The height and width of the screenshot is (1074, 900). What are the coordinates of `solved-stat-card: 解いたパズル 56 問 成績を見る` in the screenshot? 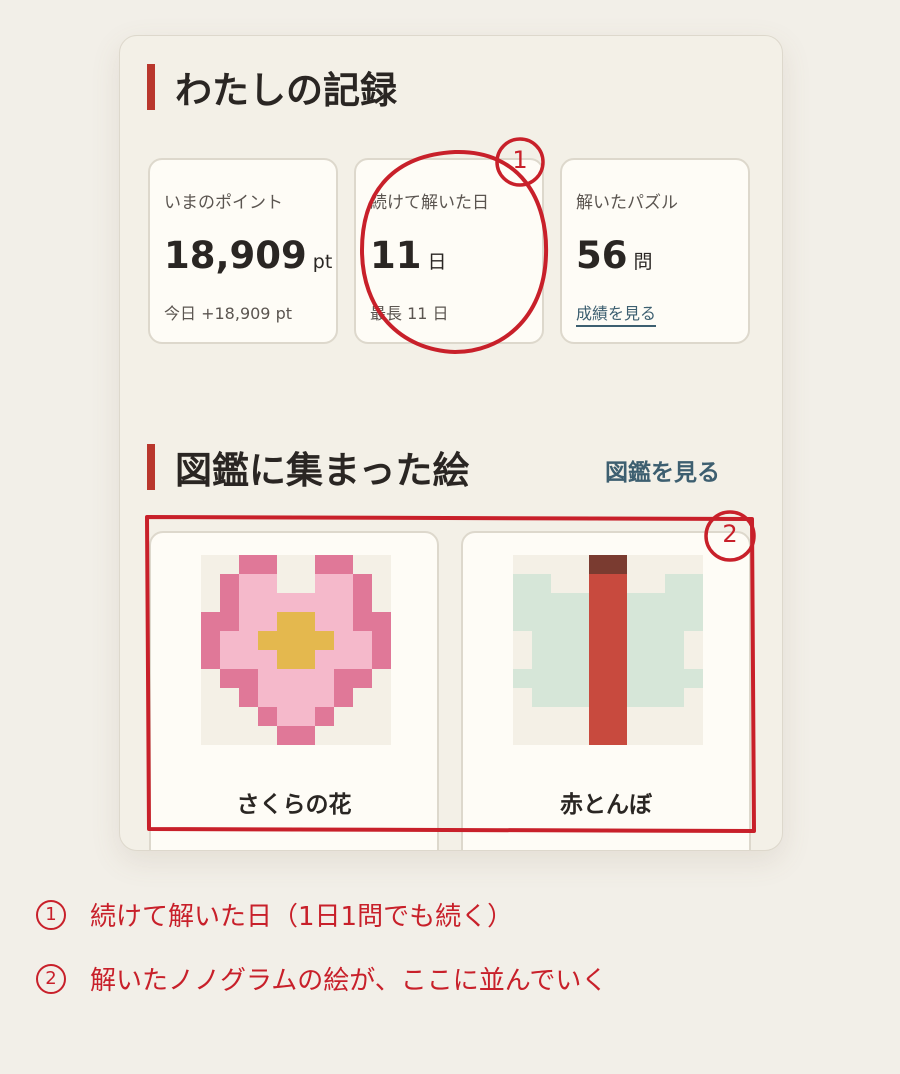 It's located at (655, 251).